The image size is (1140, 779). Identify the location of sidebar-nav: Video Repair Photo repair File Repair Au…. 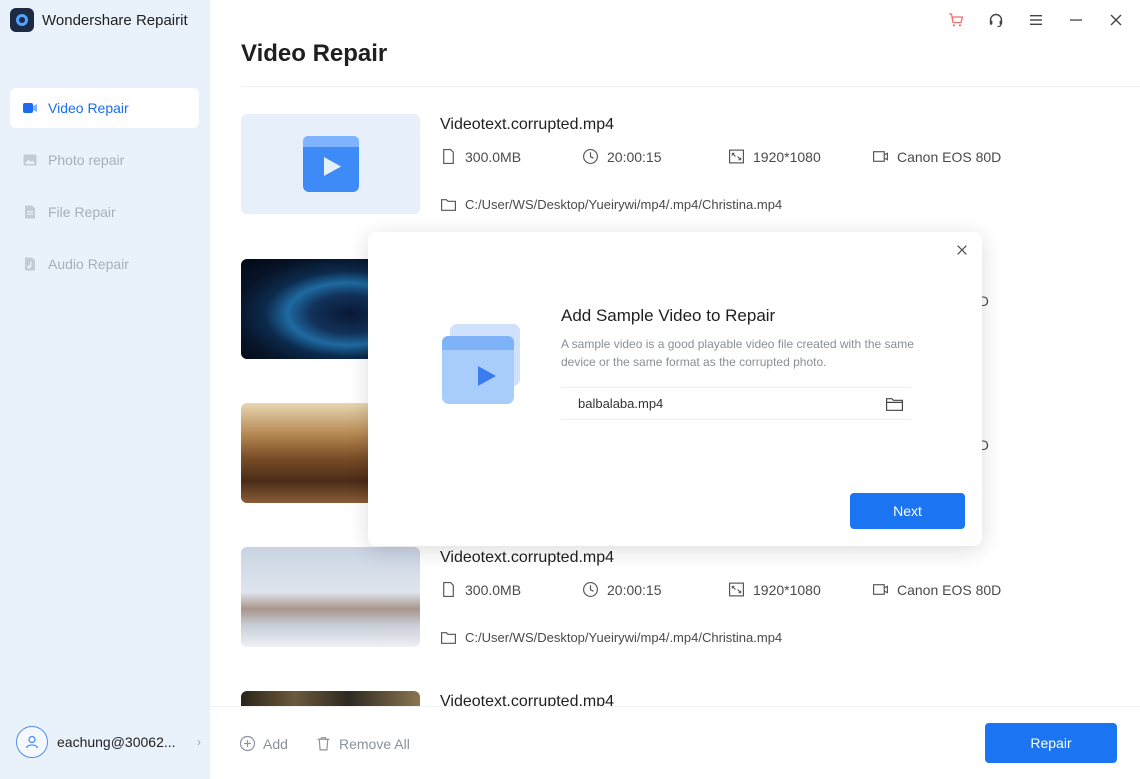
(104, 192).